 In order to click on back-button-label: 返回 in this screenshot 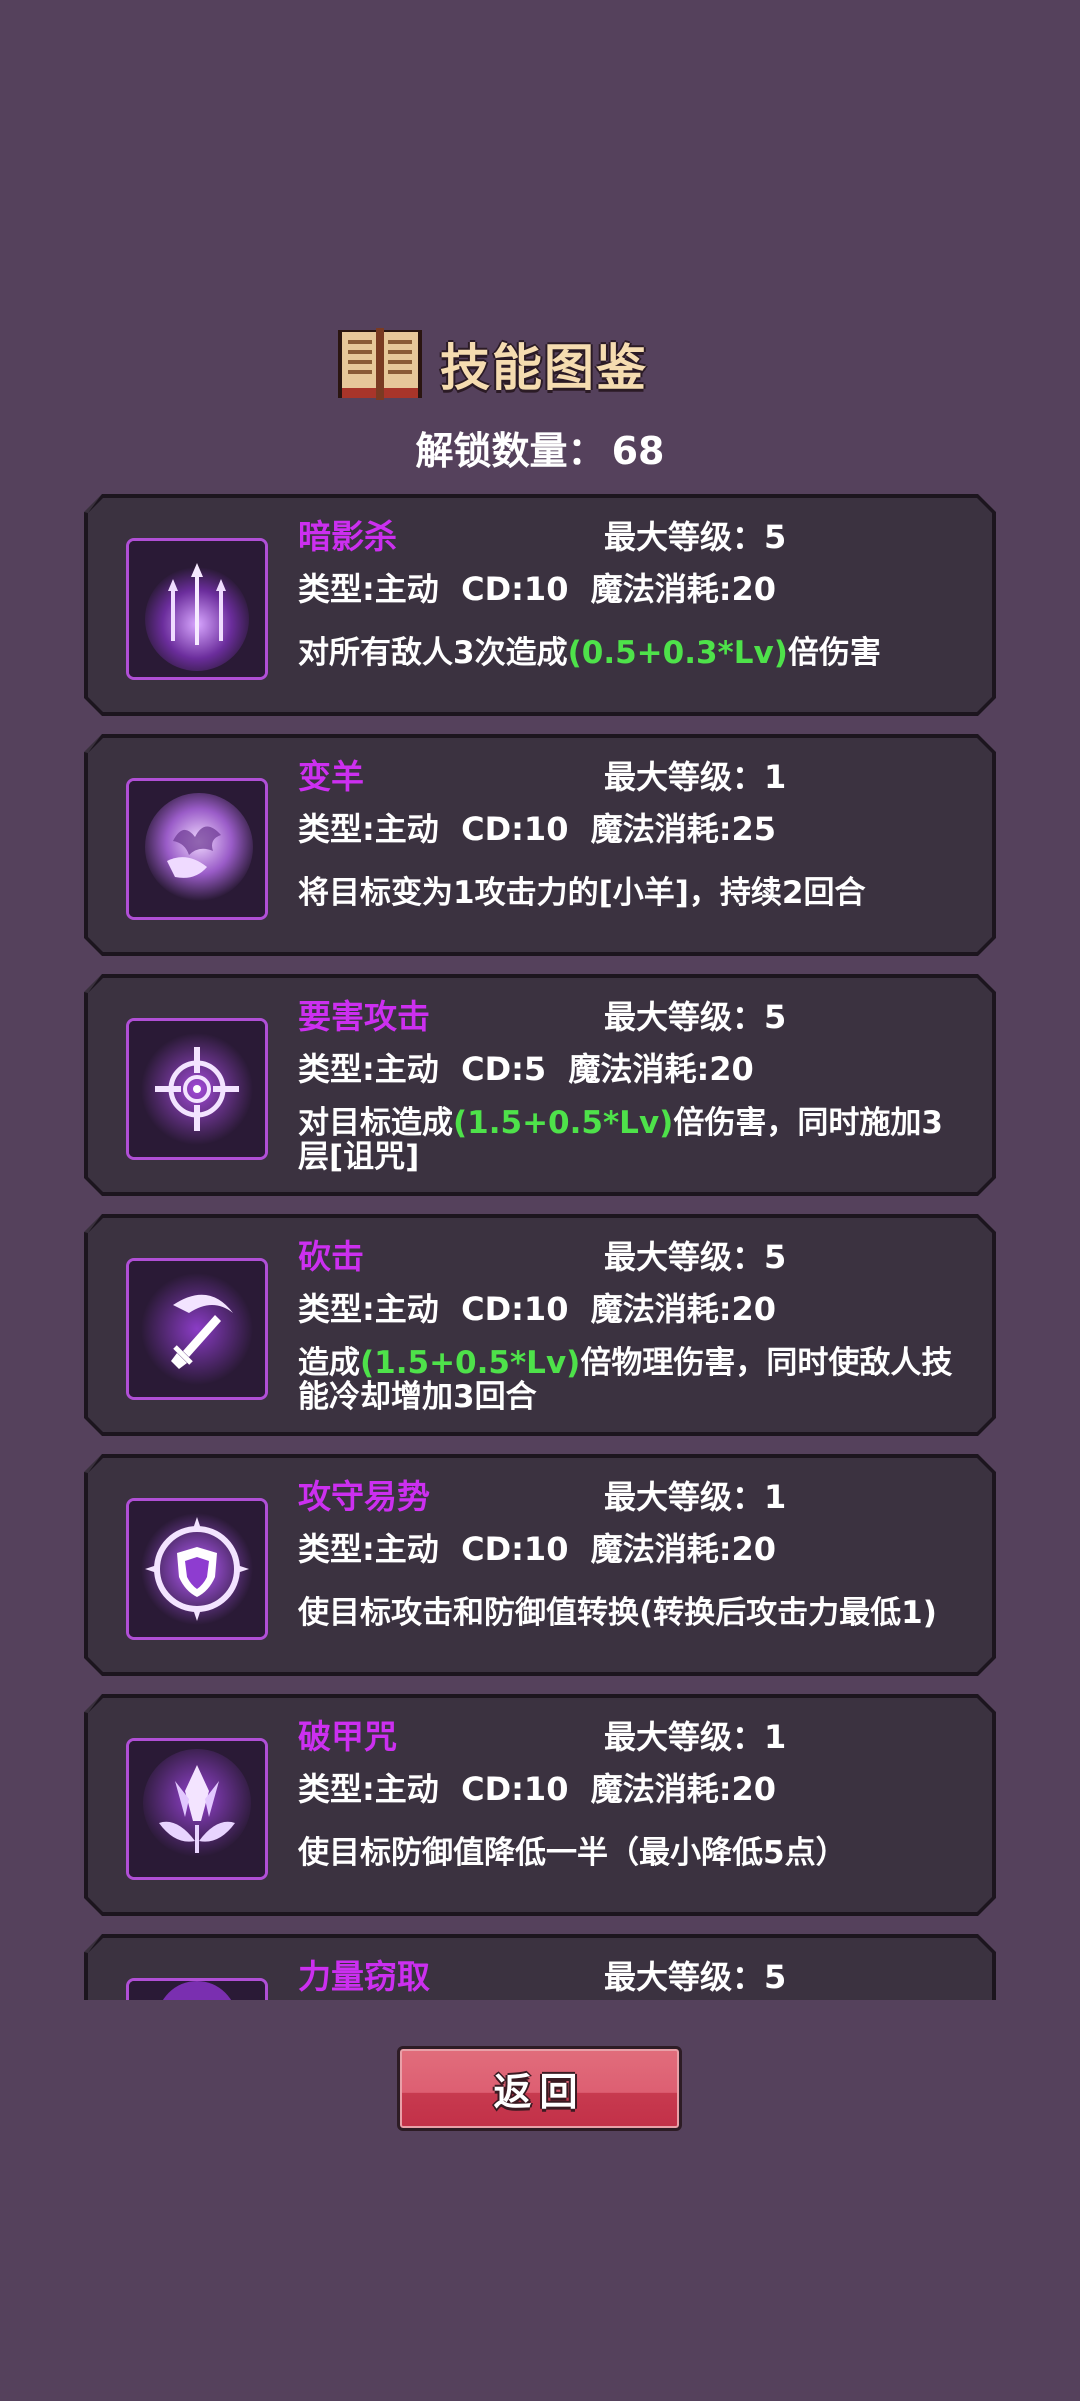, I will do `click(539, 2092)`.